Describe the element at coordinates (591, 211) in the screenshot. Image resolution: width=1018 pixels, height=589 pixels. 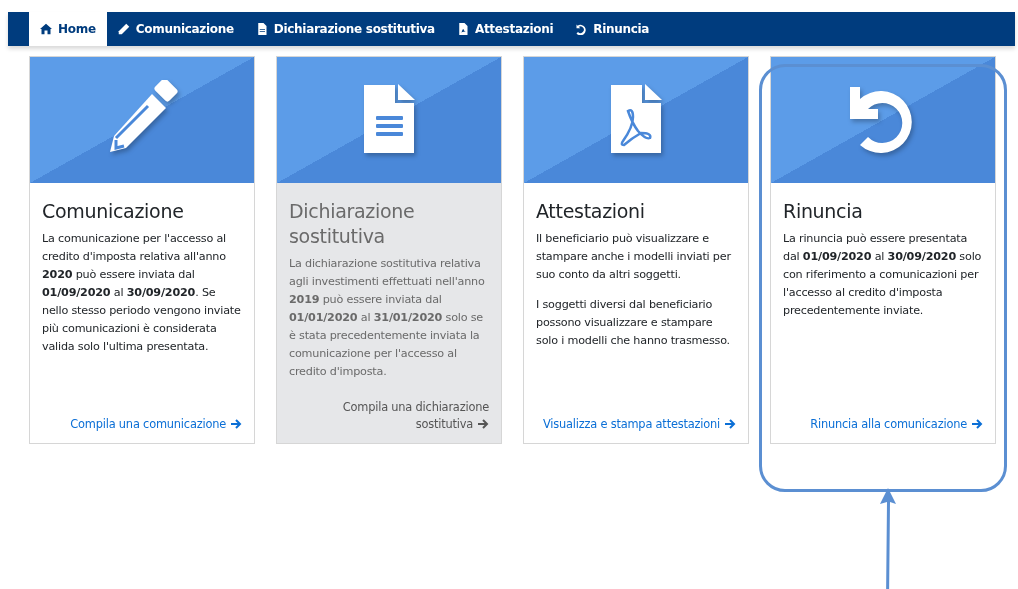
I see `card-title: Attestazioni` at that location.